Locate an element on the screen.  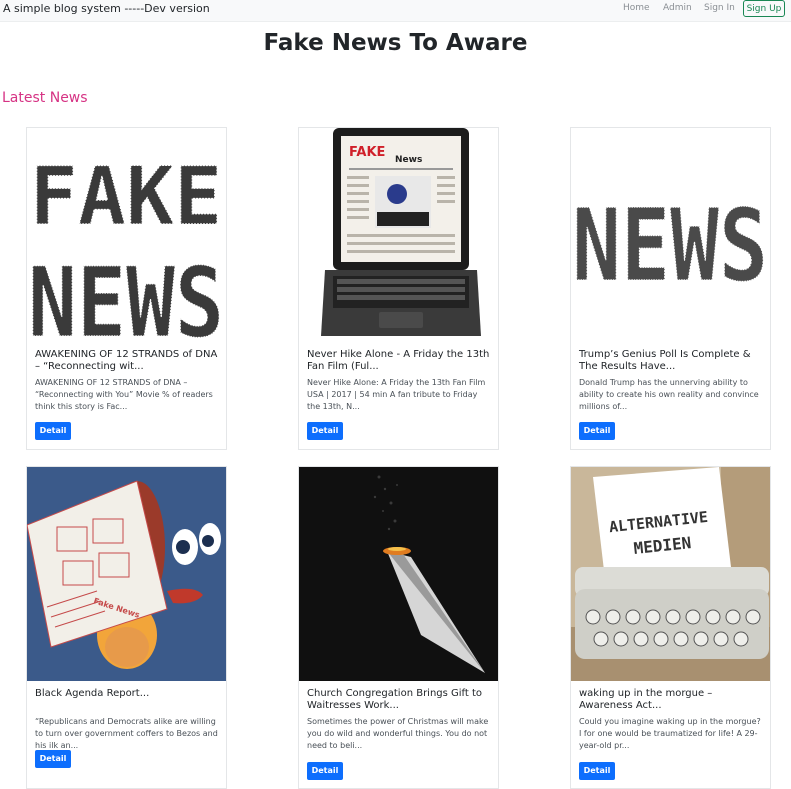
signup-button: Sign Up is located at coordinates (764, 8).